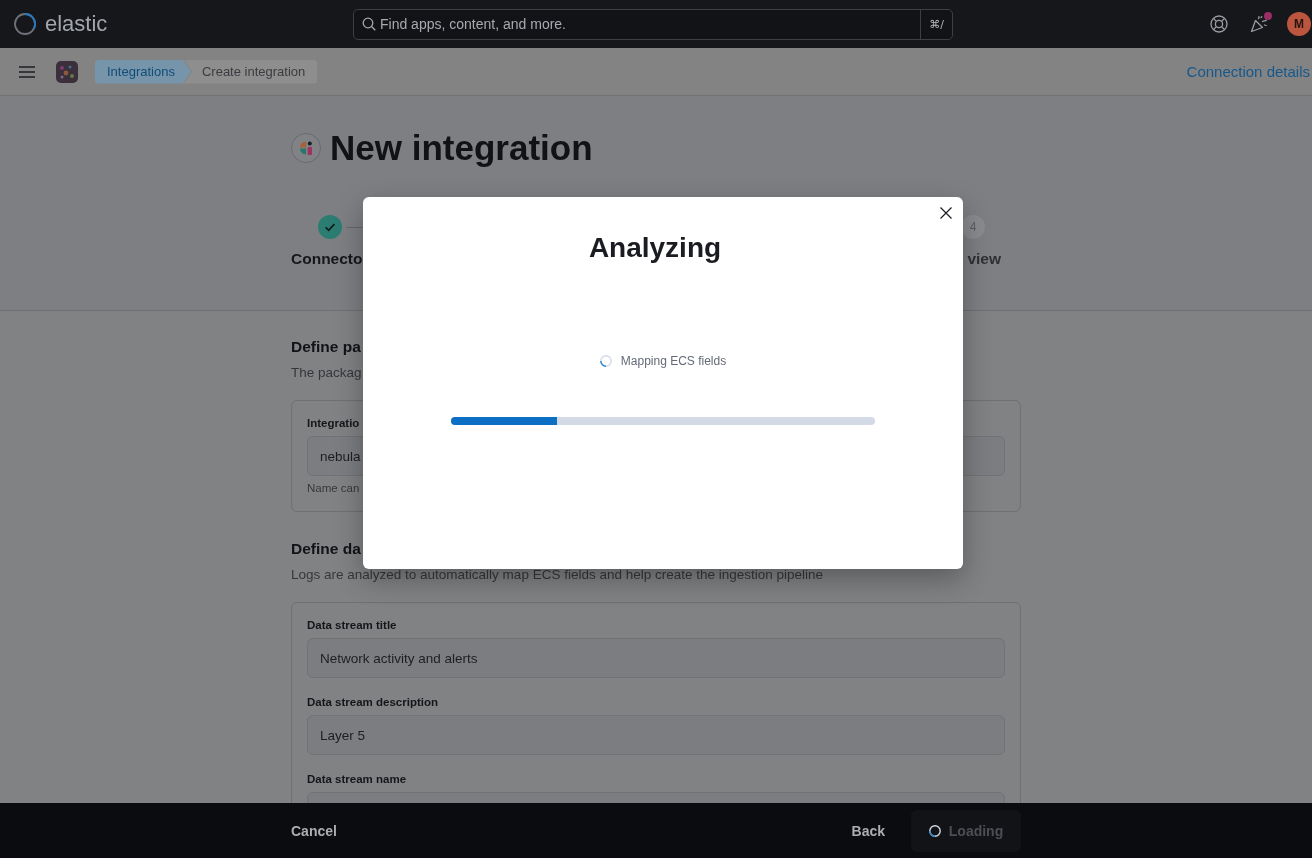 The width and height of the screenshot is (1312, 858). Describe the element at coordinates (357, 779) in the screenshot. I see `field-label: Data stream name` at that location.